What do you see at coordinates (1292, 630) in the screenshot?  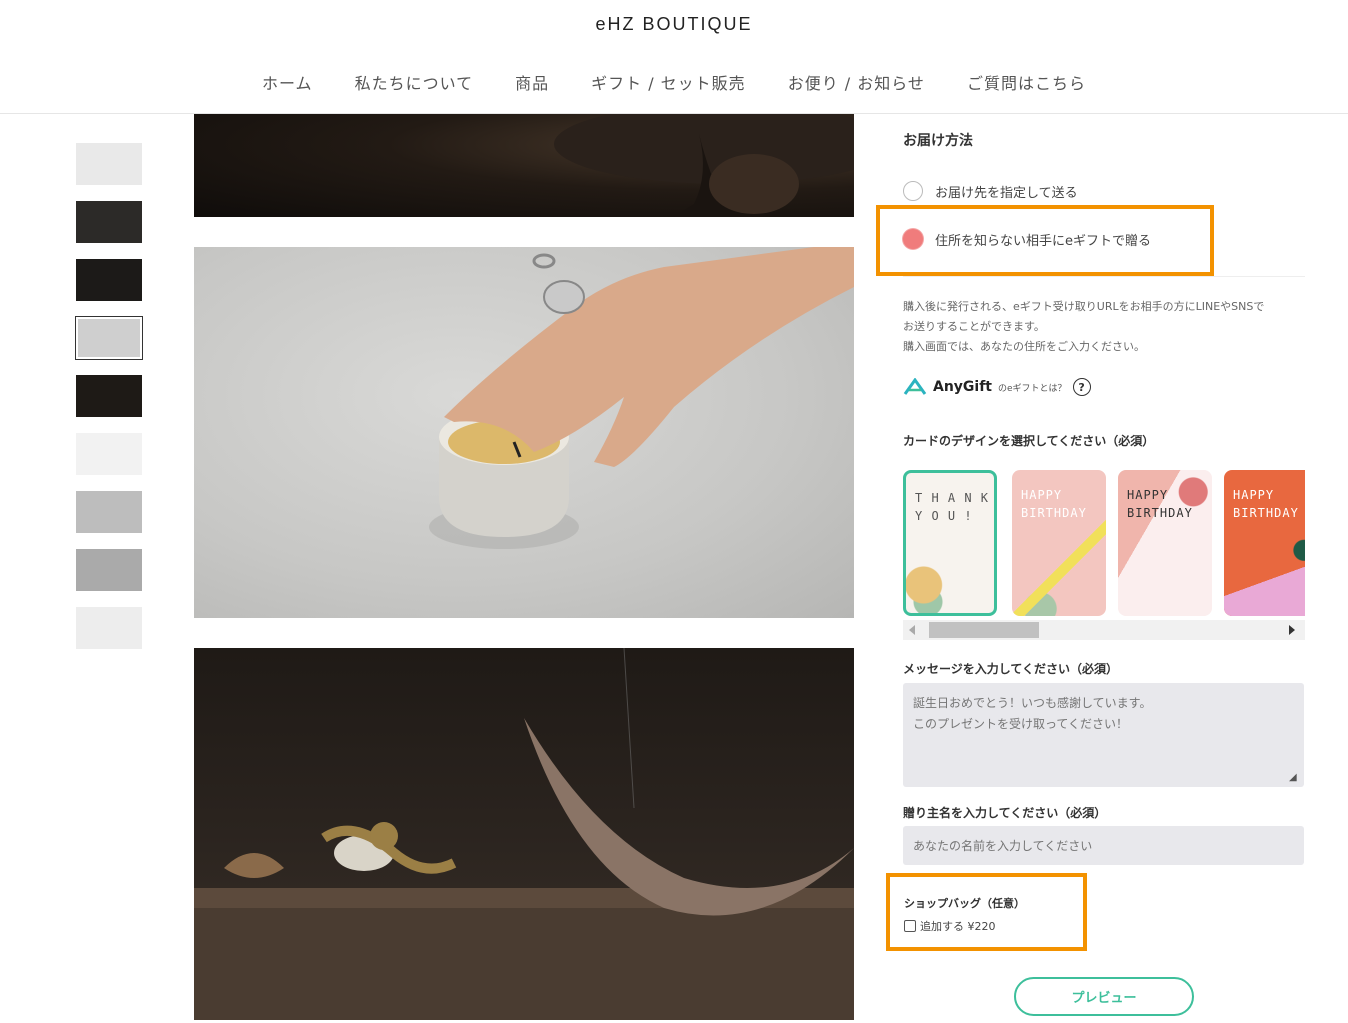 I see `scroll-right-arrow-icon` at bounding box center [1292, 630].